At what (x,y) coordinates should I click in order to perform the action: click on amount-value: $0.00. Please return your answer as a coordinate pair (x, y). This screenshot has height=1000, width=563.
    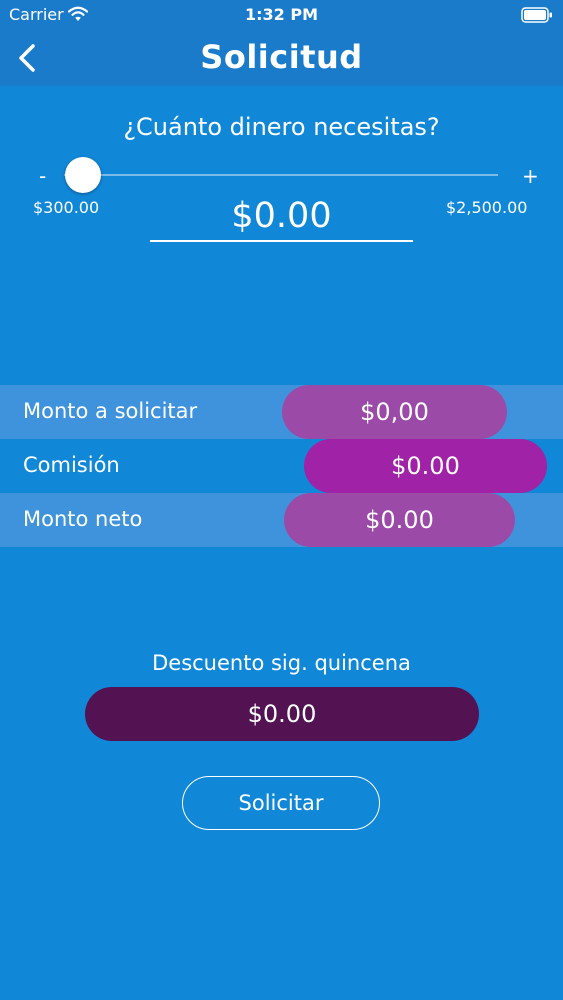
    Looking at the image, I should click on (281, 216).